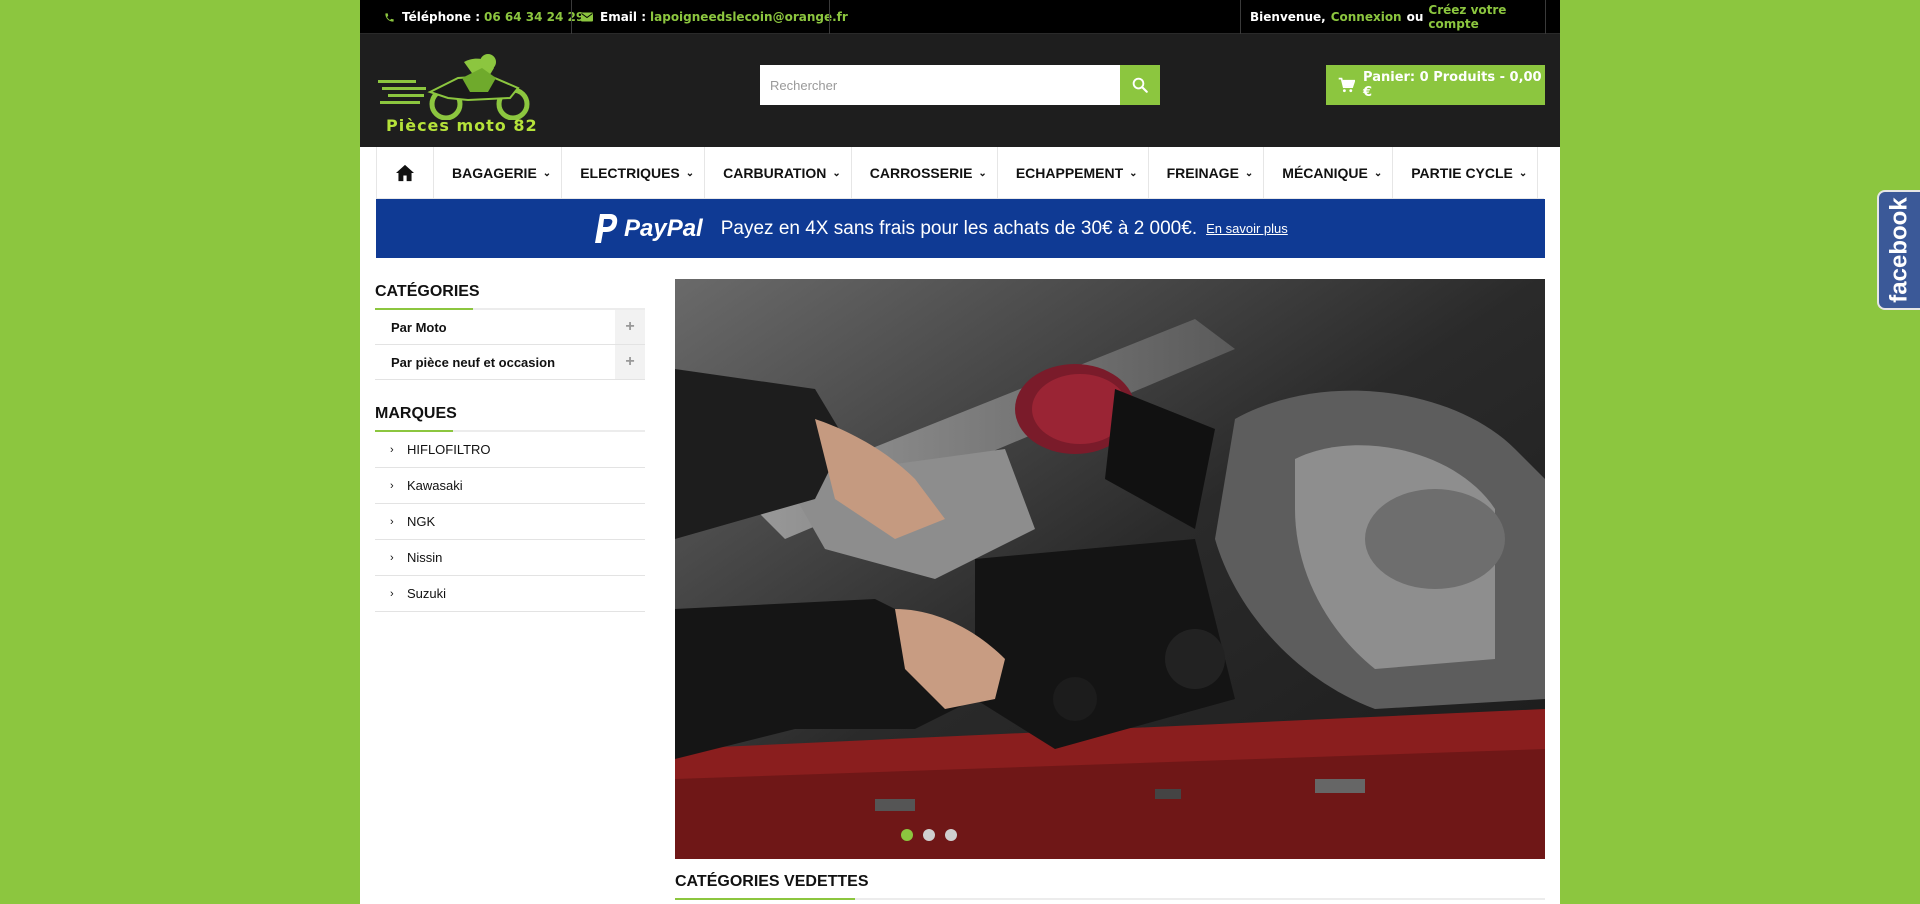  I want to click on category-label: Par pièce neuf et occasion, so click(473, 362).